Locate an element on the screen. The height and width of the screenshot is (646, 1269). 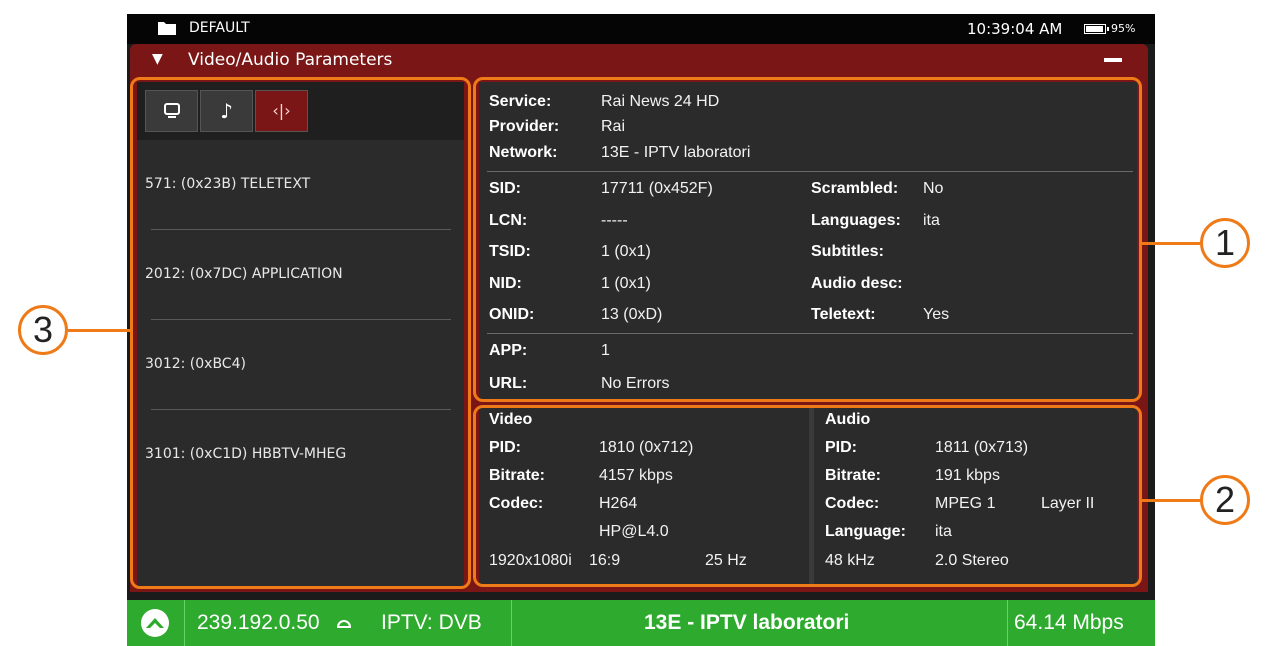
network-name: 13E - IPTV laboratori is located at coordinates (747, 622).